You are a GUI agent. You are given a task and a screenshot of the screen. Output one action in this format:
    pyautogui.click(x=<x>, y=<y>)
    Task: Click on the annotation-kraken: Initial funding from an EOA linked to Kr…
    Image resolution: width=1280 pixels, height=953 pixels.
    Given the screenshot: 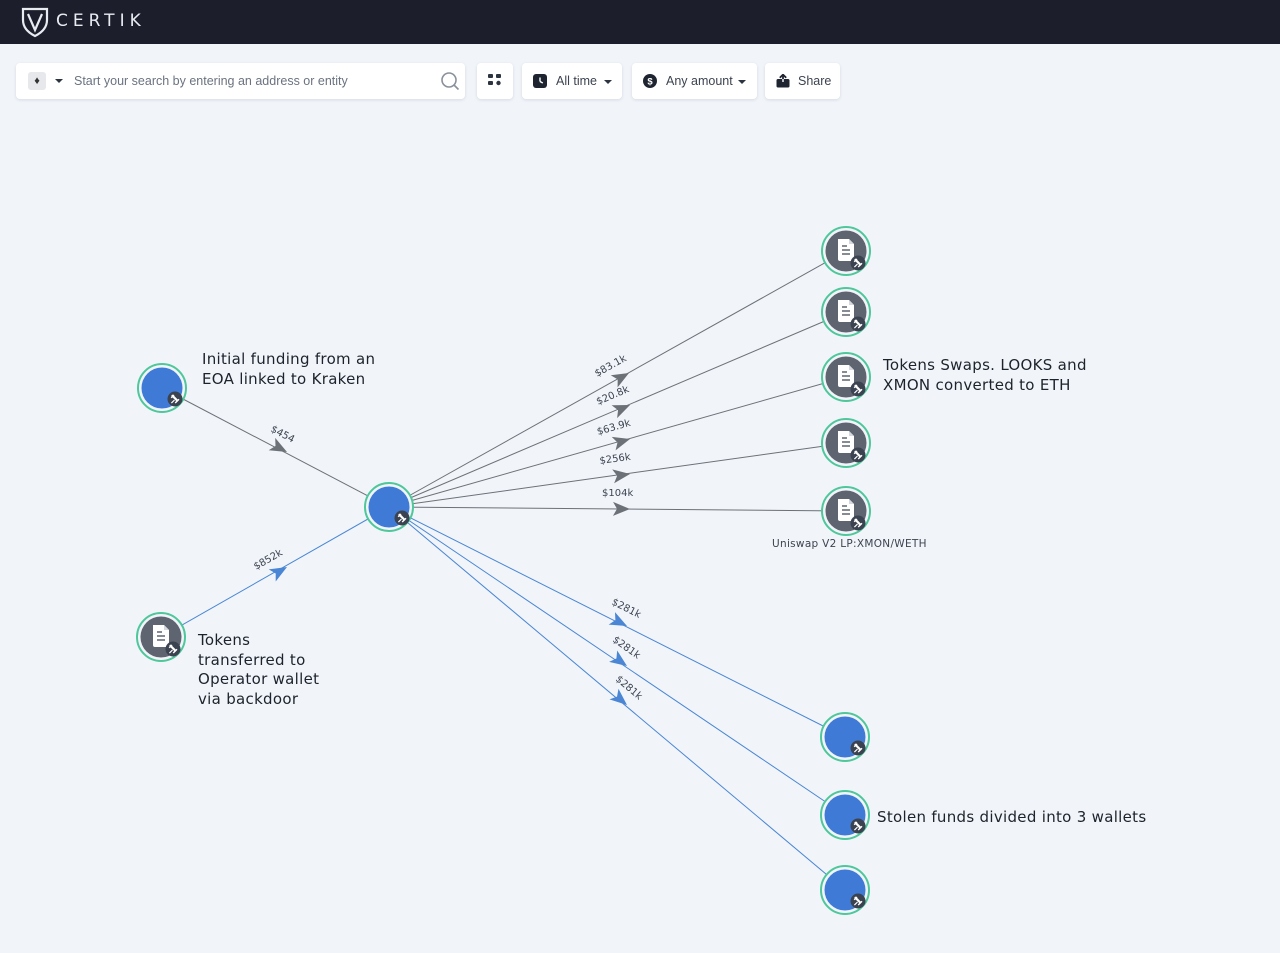 What is the action you would take?
    pyautogui.click(x=289, y=369)
    